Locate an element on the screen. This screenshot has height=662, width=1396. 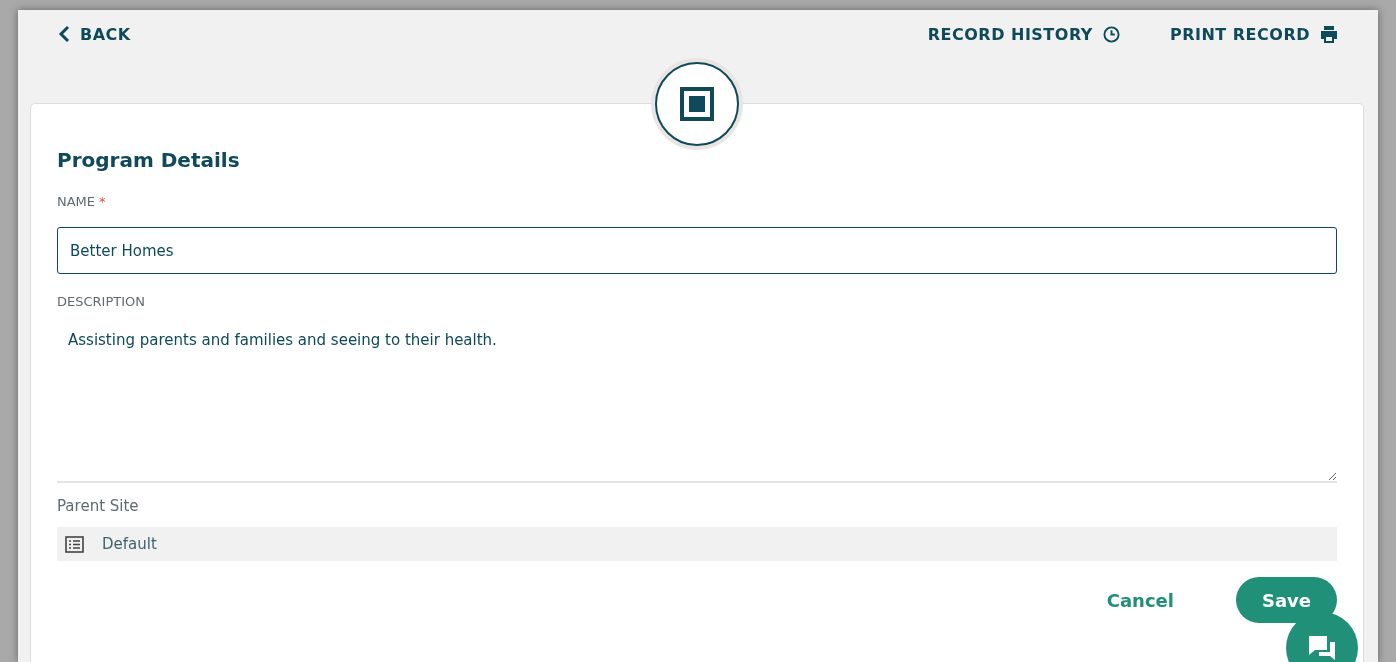
required-mark: * is located at coordinates (102, 201).